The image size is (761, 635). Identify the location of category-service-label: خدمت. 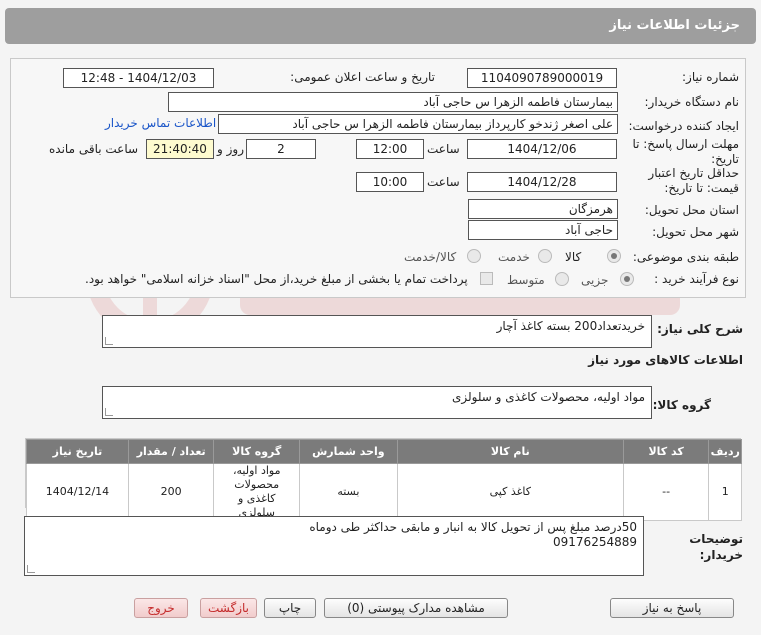
(514, 257).